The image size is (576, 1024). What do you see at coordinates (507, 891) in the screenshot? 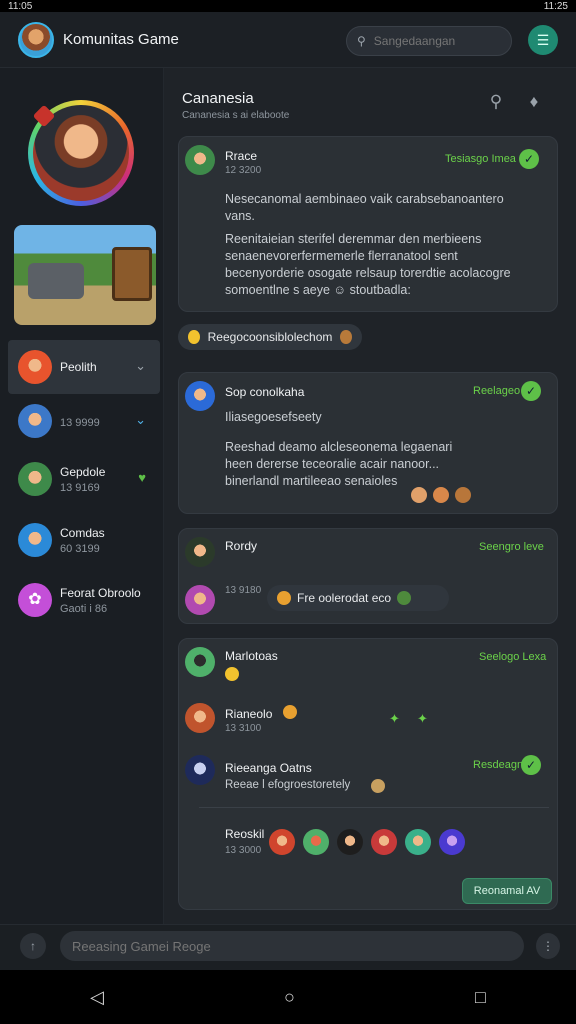
I see `reply-button: Reonamal AV` at bounding box center [507, 891].